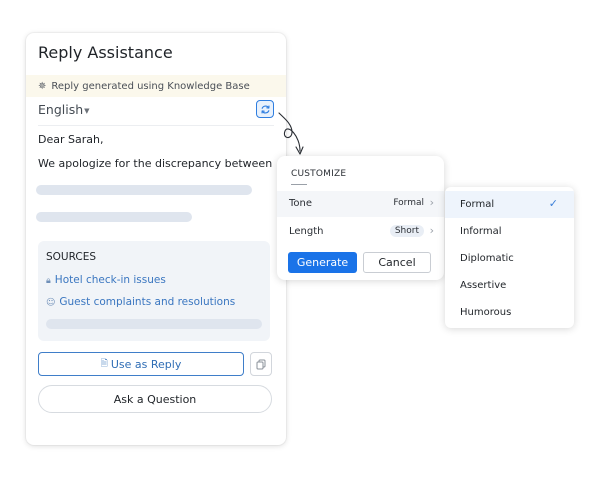 The image size is (600, 480). I want to click on tone-option-informal: Informal, so click(509, 231).